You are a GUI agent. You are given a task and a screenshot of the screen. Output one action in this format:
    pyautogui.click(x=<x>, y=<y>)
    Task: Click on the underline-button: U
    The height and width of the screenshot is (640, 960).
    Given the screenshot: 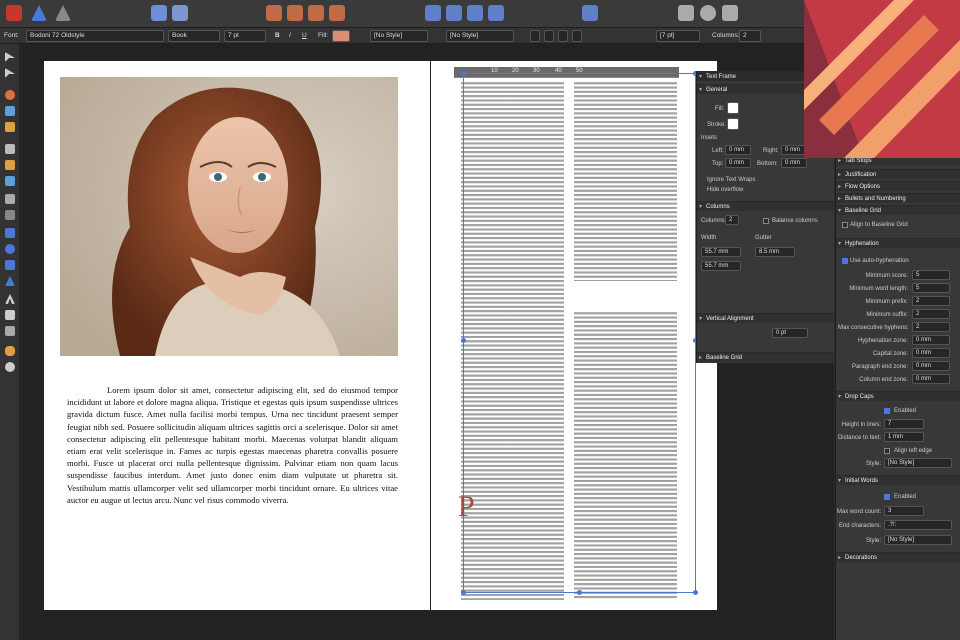 What is the action you would take?
    pyautogui.click(x=304, y=36)
    